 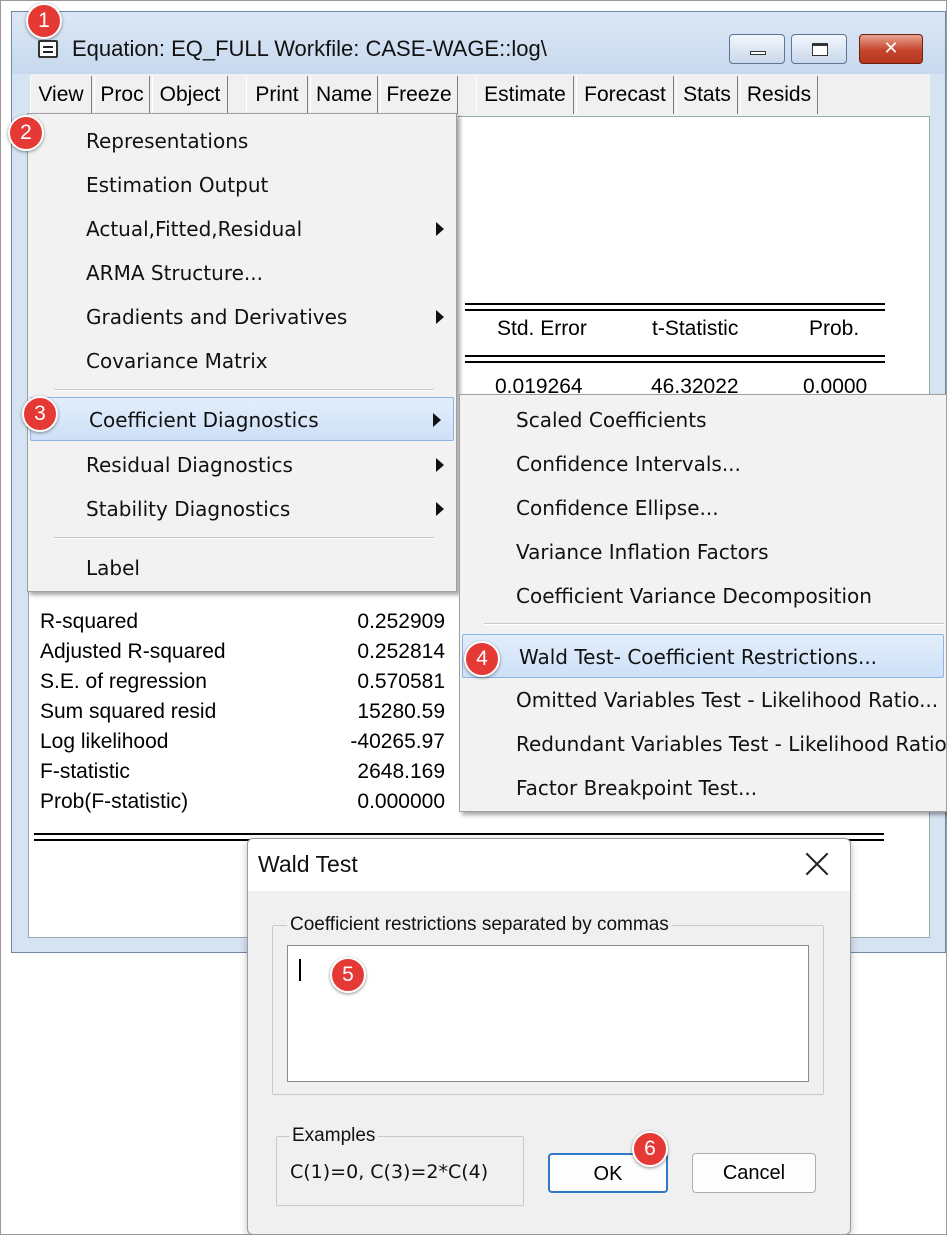 What do you see at coordinates (344, 95) in the screenshot?
I see `name-button: Name` at bounding box center [344, 95].